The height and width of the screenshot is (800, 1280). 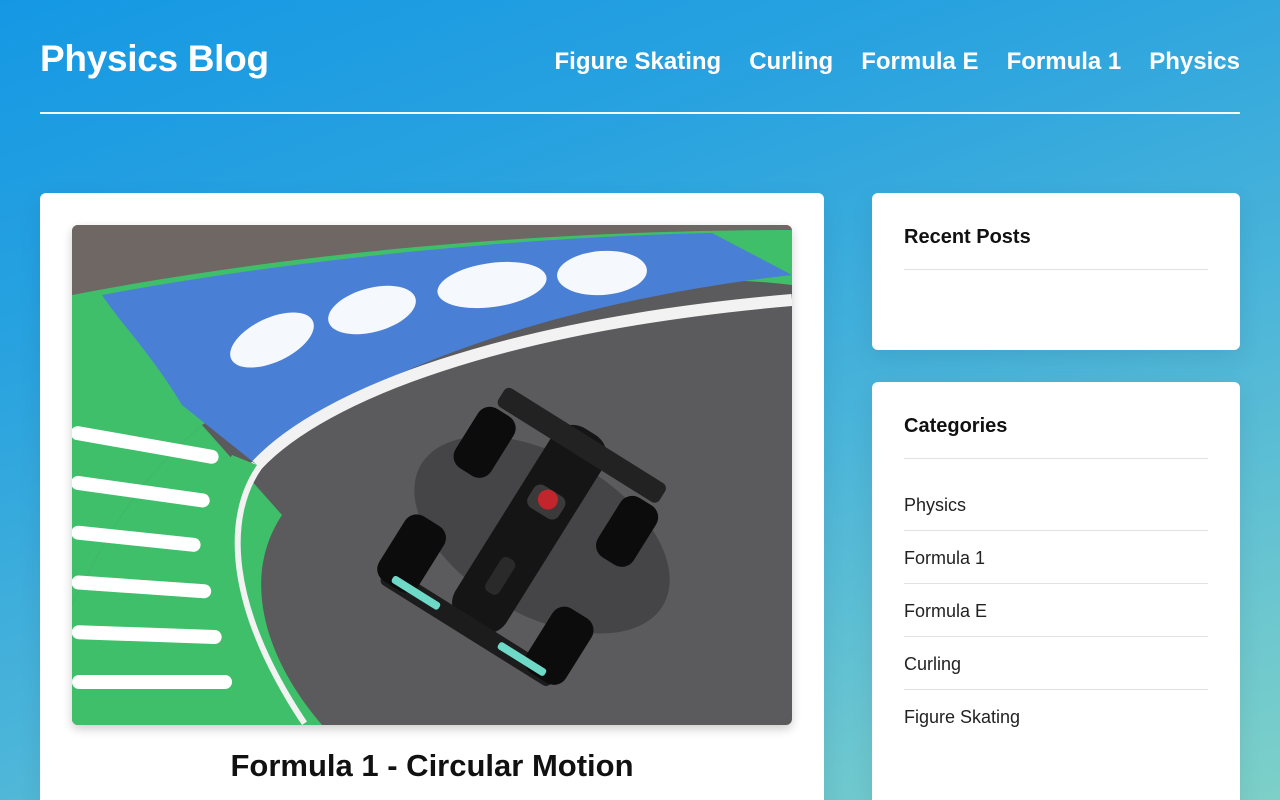 What do you see at coordinates (1194, 62) in the screenshot?
I see `nav-item-physics: Physics` at bounding box center [1194, 62].